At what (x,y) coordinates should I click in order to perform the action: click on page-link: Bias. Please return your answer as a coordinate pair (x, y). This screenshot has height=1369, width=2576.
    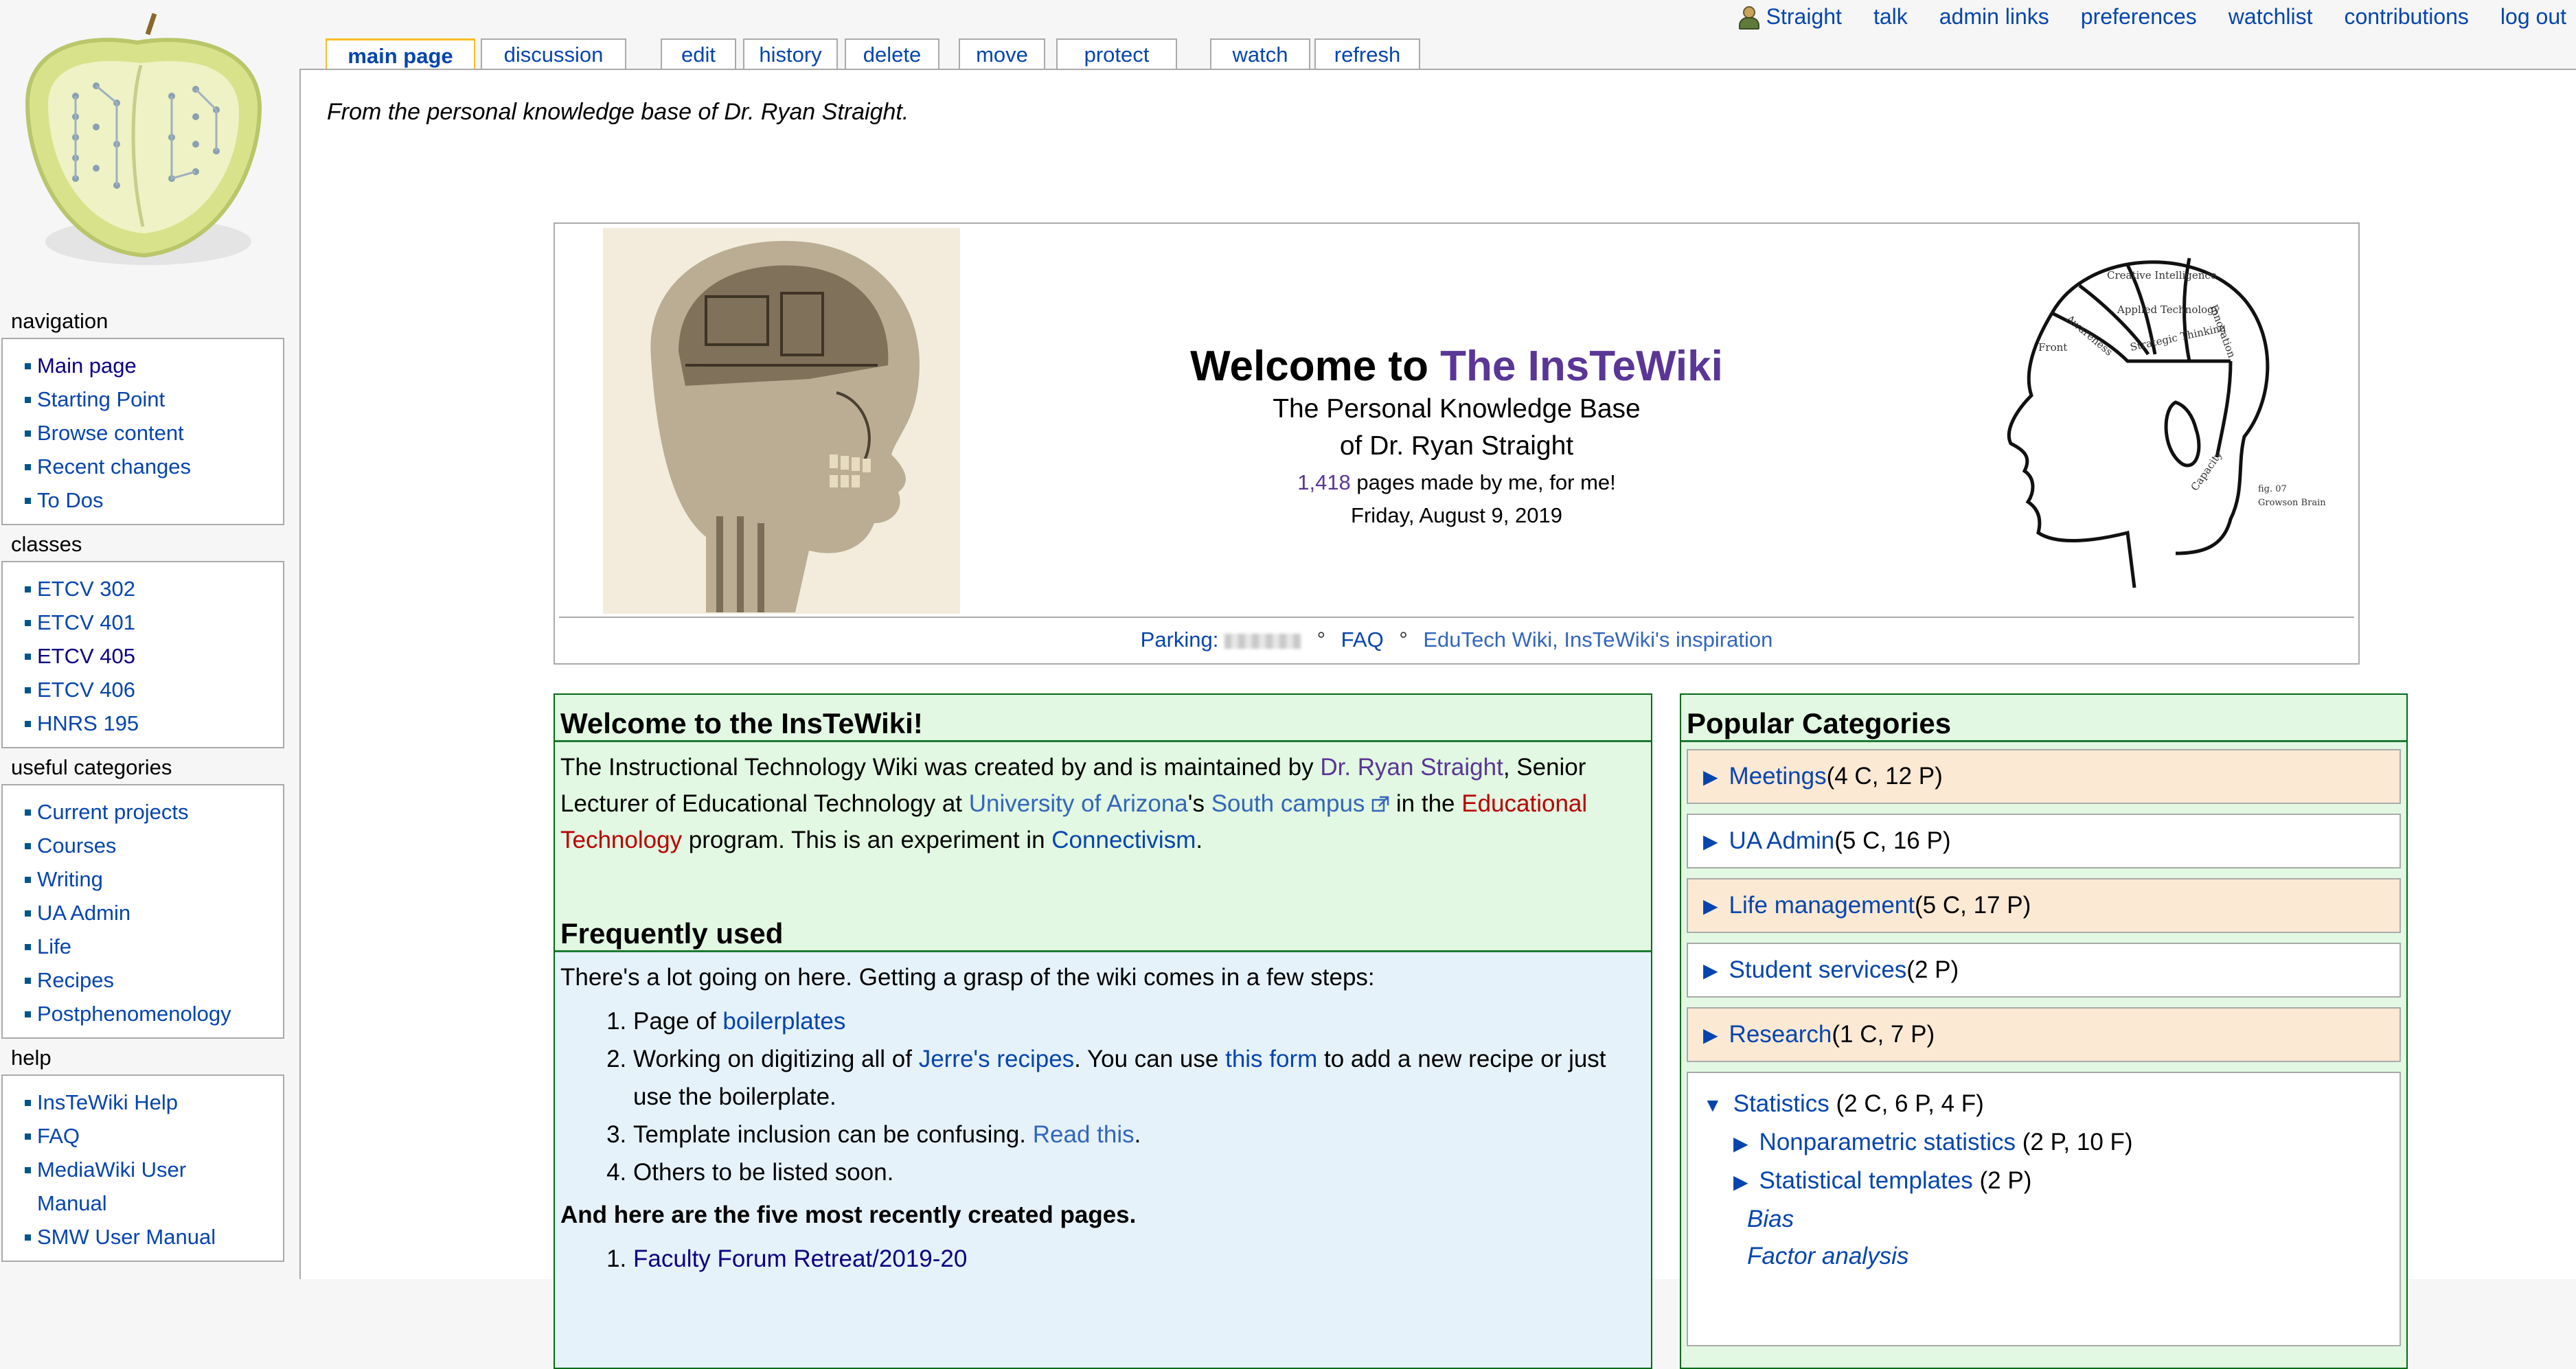
    Looking at the image, I should click on (1770, 1219).